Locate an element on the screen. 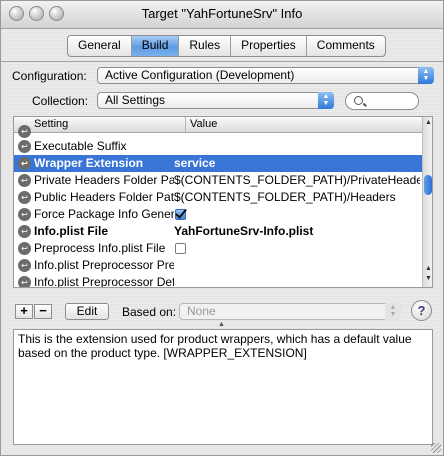 This screenshot has width=444, height=456. edit-button: Edit is located at coordinates (87, 311).